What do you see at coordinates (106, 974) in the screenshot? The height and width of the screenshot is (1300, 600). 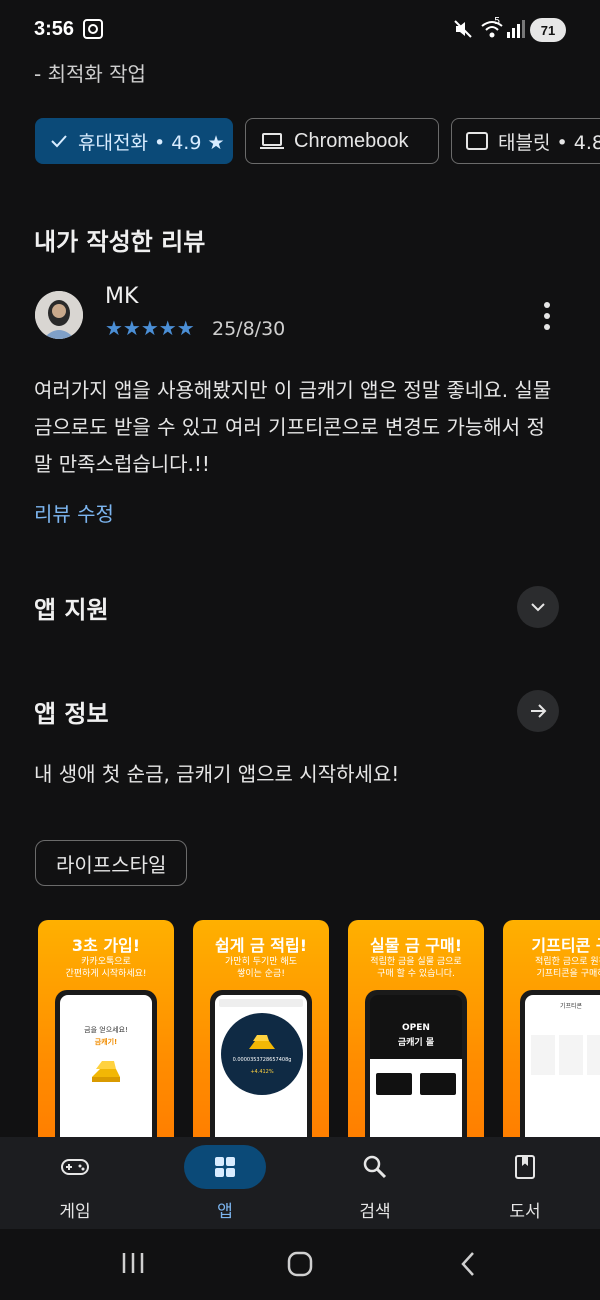 I see `subtitle-line: 간편하게 시작하세요!` at bounding box center [106, 974].